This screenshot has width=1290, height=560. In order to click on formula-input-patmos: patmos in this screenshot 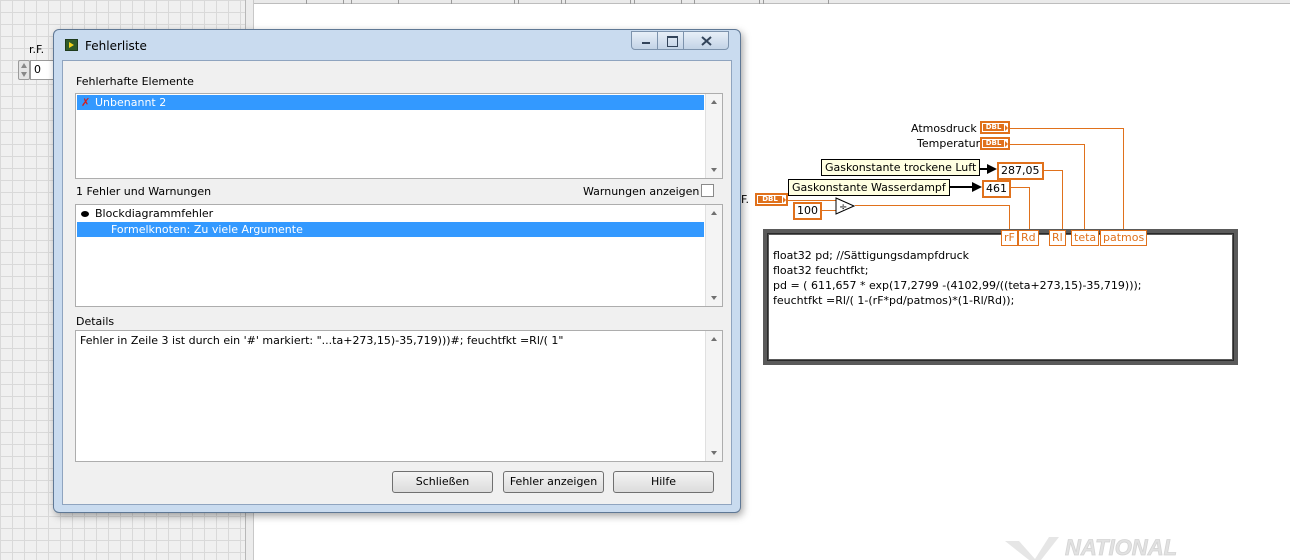, I will do `click(1124, 238)`.